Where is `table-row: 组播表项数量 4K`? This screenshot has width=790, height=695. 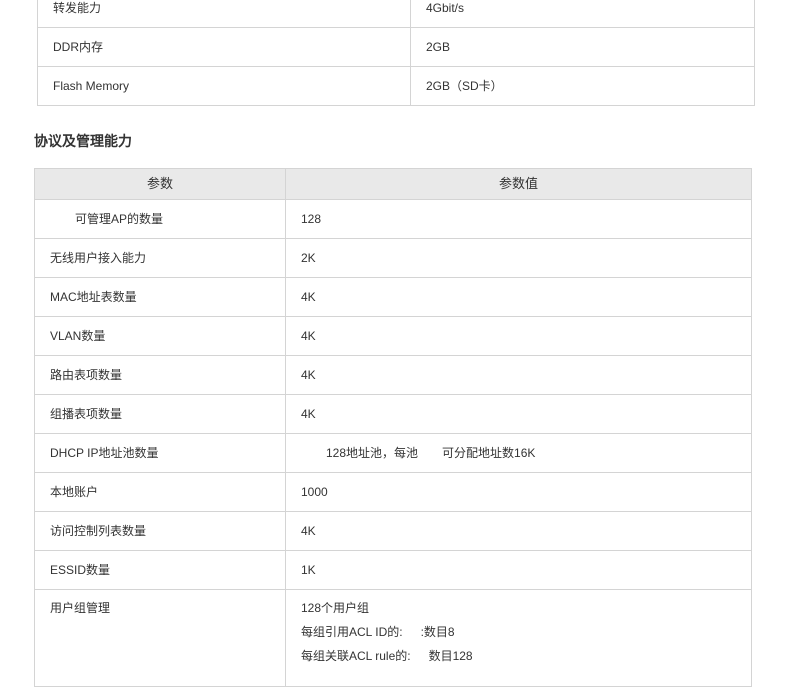
table-row: 组播表项数量 4K is located at coordinates (393, 414).